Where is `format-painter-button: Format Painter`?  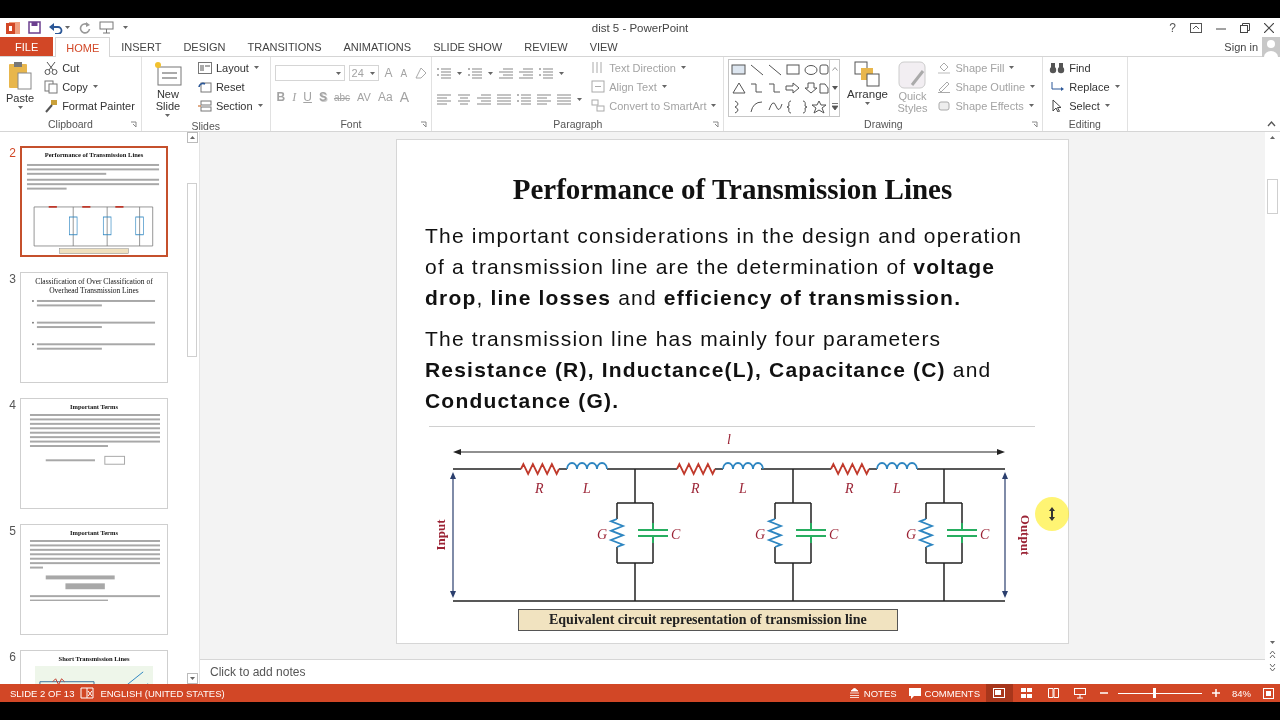 format-painter-button: Format Painter is located at coordinates (89, 105).